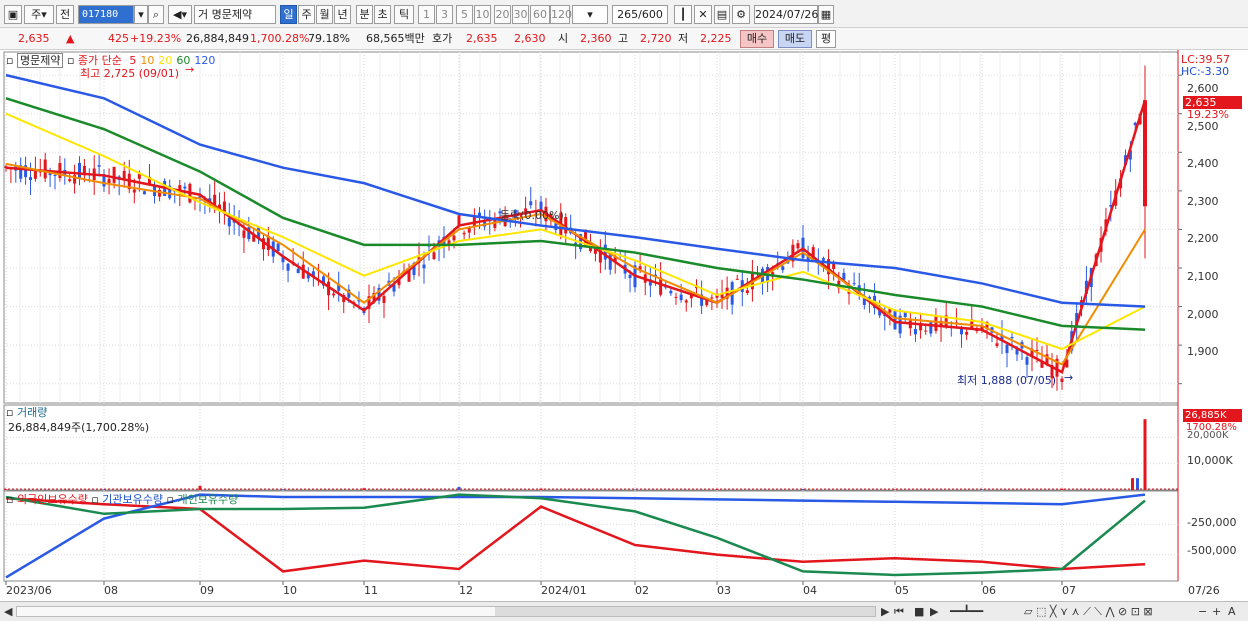 The image size is (1248, 621). I want to click on stock-title-label: 명문제약, so click(40, 60).